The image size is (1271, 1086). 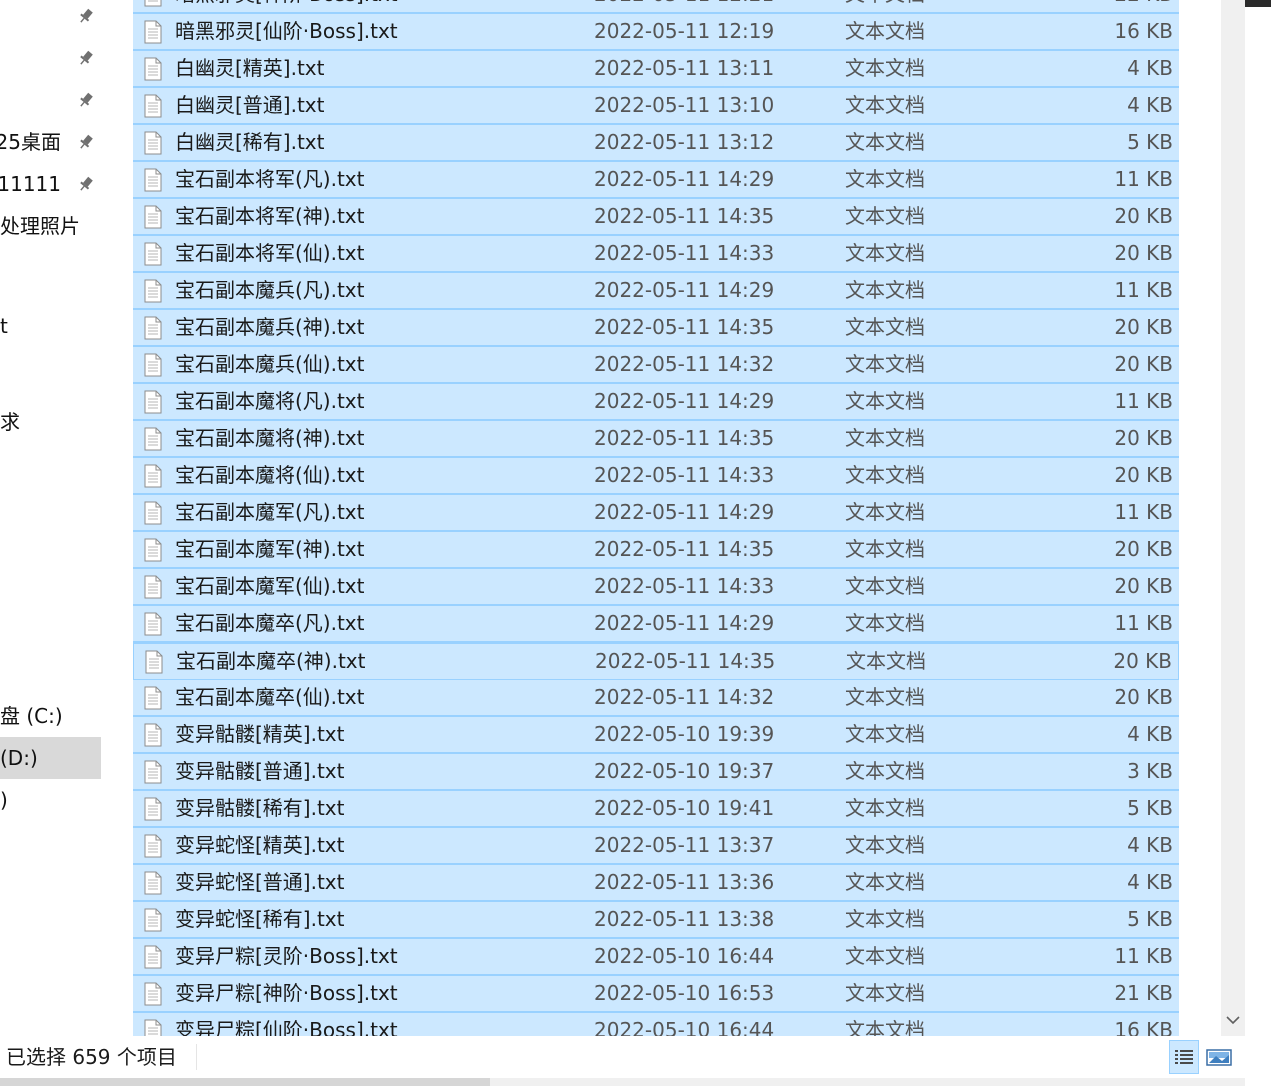 I want to click on file-row: 宝石副本魔卒(凡).txt 2022-05-11 14:29 文本文档 11 KB, so click(x=656, y=624).